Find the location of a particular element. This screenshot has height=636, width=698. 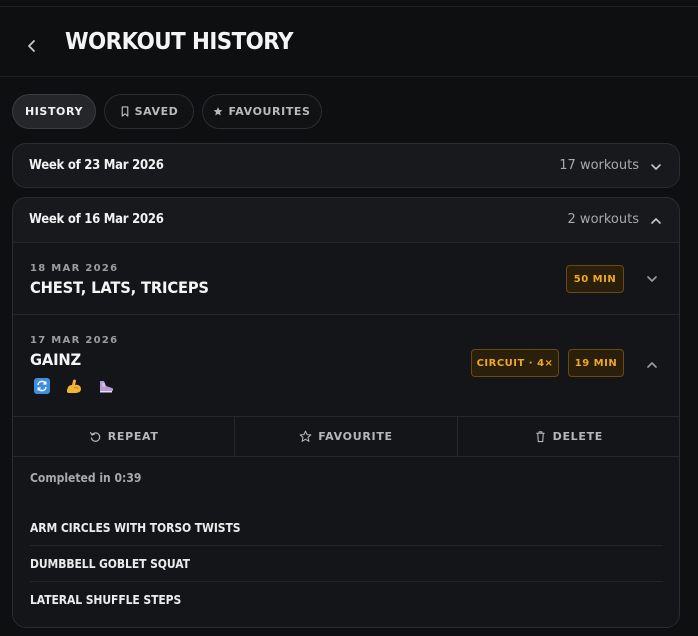

back-button is located at coordinates (32, 46).